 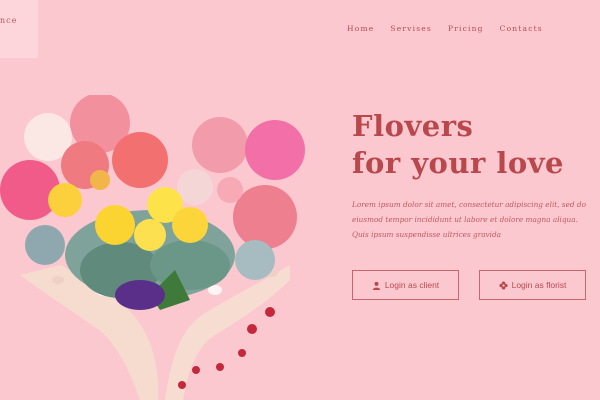 I want to click on hero-title: Flovers for your love, so click(x=458, y=145).